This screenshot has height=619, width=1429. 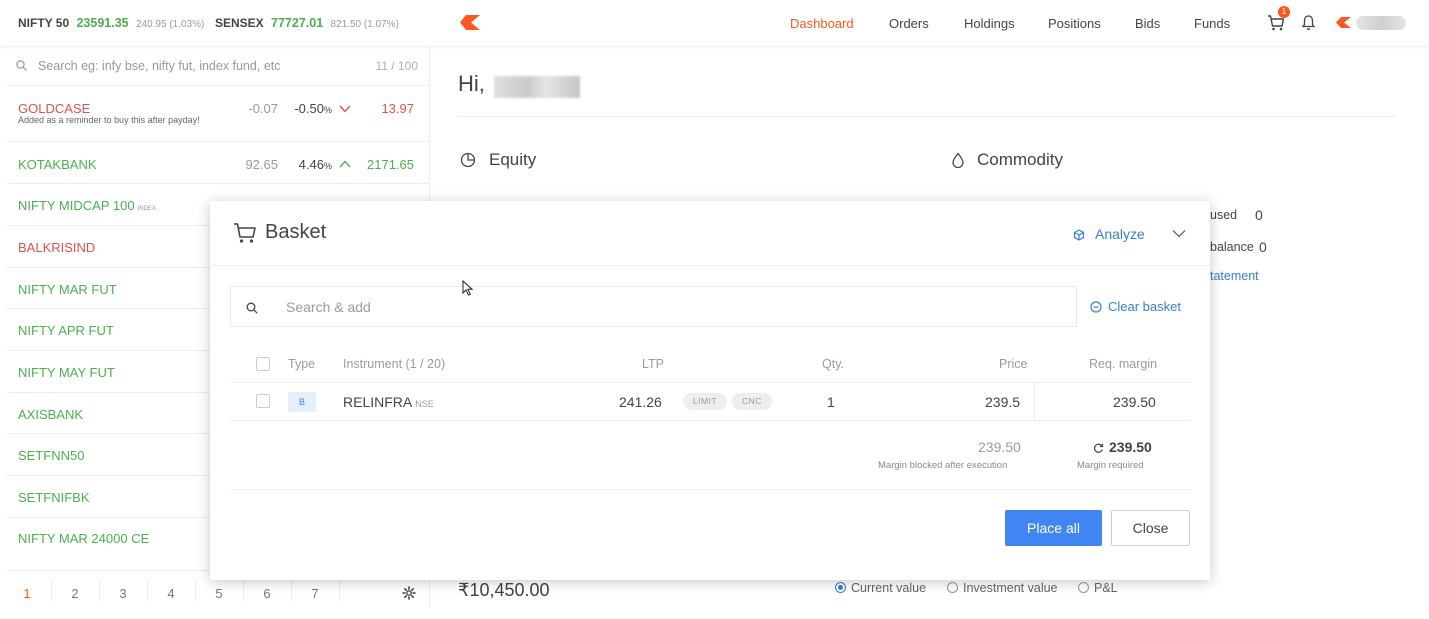 I want to click on basket-search-field, so click(x=653, y=306).